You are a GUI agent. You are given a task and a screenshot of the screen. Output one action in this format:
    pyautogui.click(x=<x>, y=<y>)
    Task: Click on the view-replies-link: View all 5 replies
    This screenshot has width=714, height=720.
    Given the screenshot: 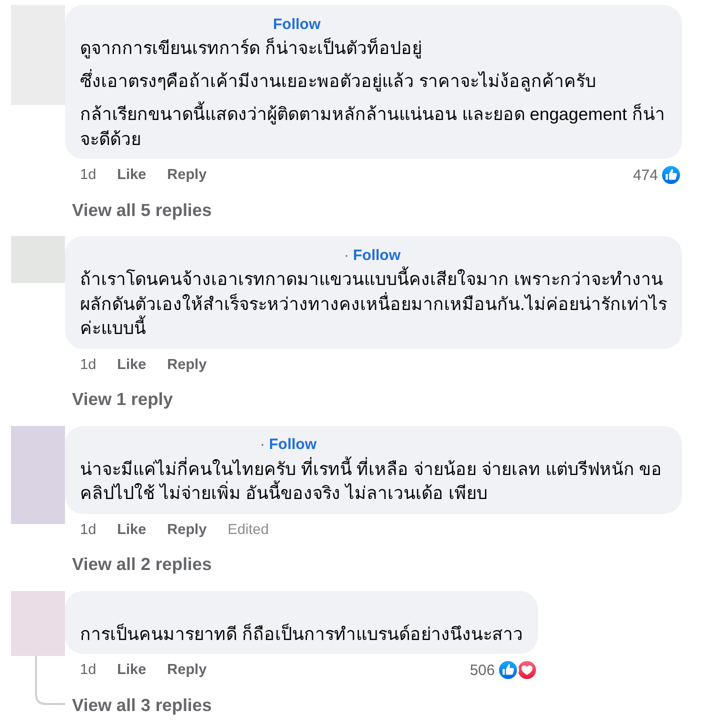 What is the action you would take?
    pyautogui.click(x=142, y=210)
    